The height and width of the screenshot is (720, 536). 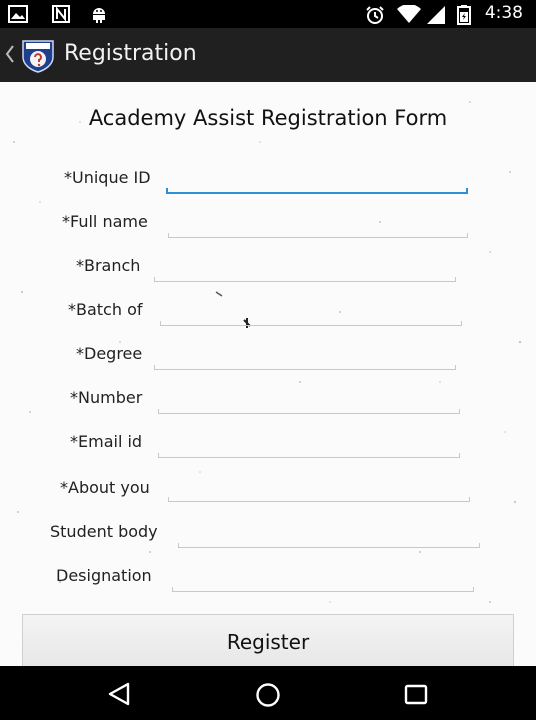 I want to click on email-id-input, so click(x=309, y=445).